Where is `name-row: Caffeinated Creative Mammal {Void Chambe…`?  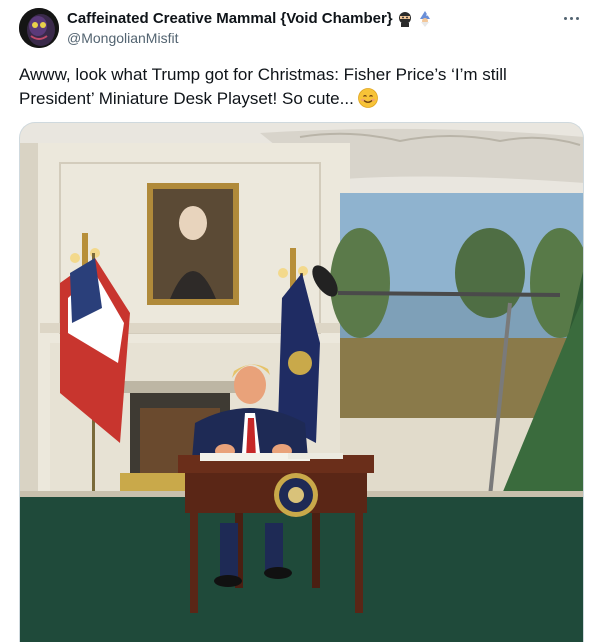
name-row: Caffeinated Creative Mammal {Void Chambe… is located at coordinates (250, 18).